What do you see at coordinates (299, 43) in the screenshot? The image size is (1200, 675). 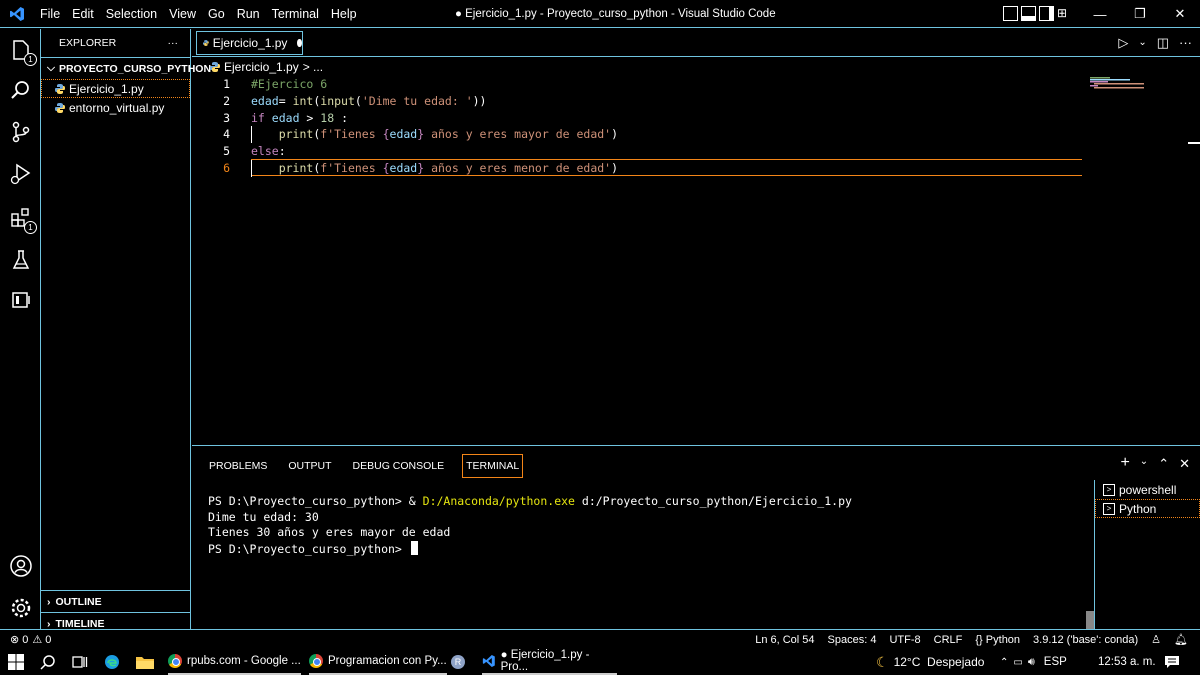 I see `unsaved-dot-icon` at bounding box center [299, 43].